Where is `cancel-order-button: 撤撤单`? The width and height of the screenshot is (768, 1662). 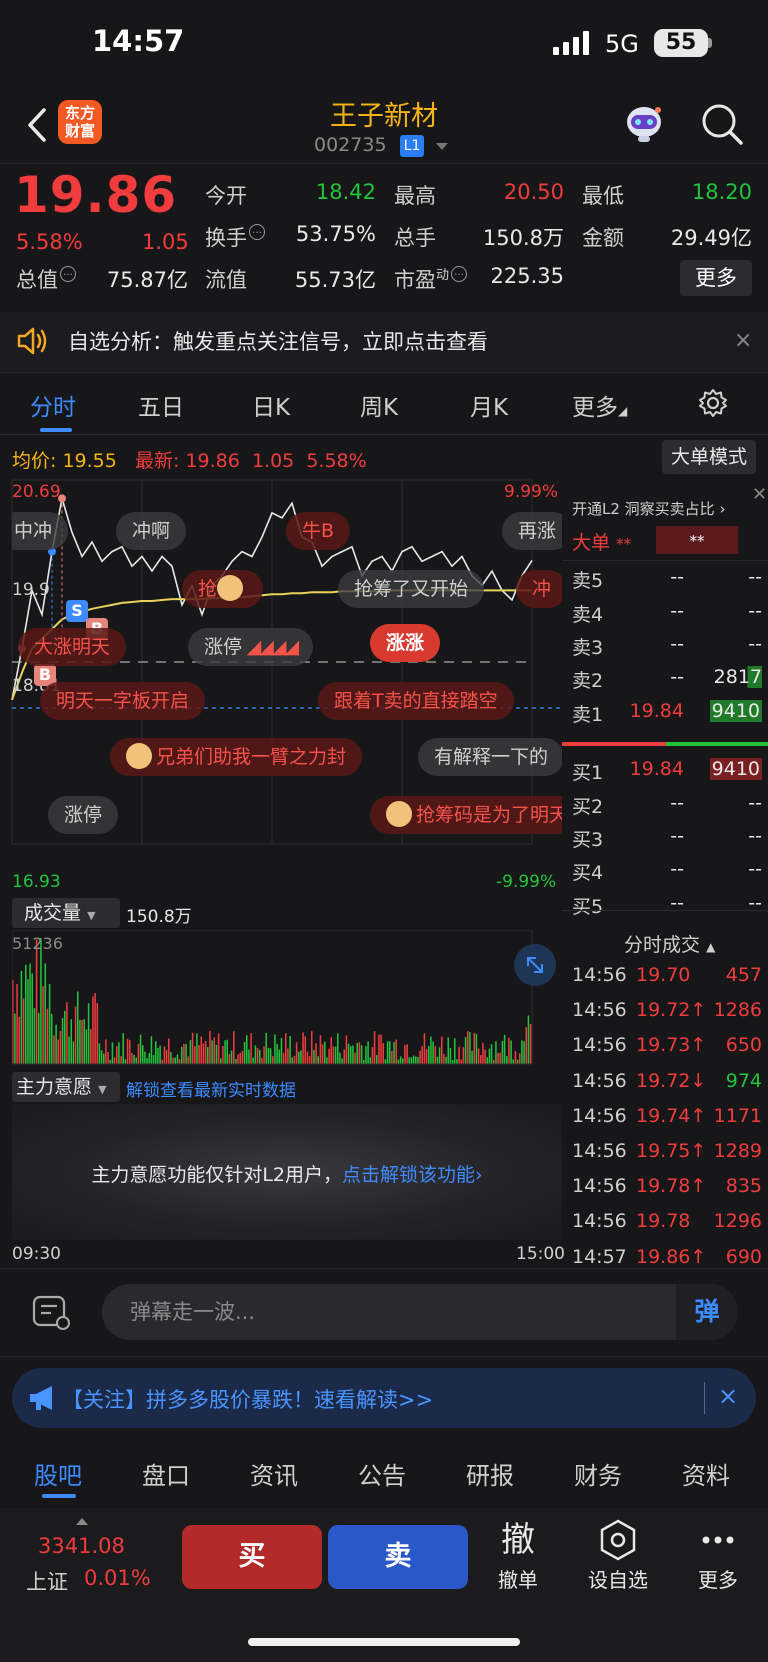 cancel-order-button: 撤撤单 is located at coordinates (518, 1555).